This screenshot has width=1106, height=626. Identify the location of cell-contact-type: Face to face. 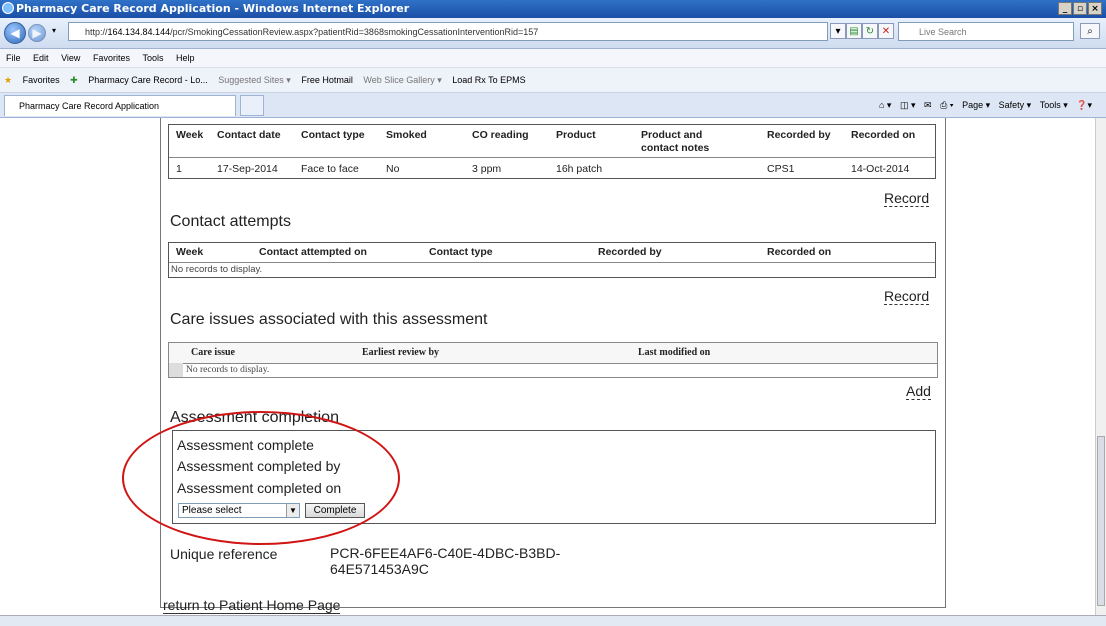
(330, 169).